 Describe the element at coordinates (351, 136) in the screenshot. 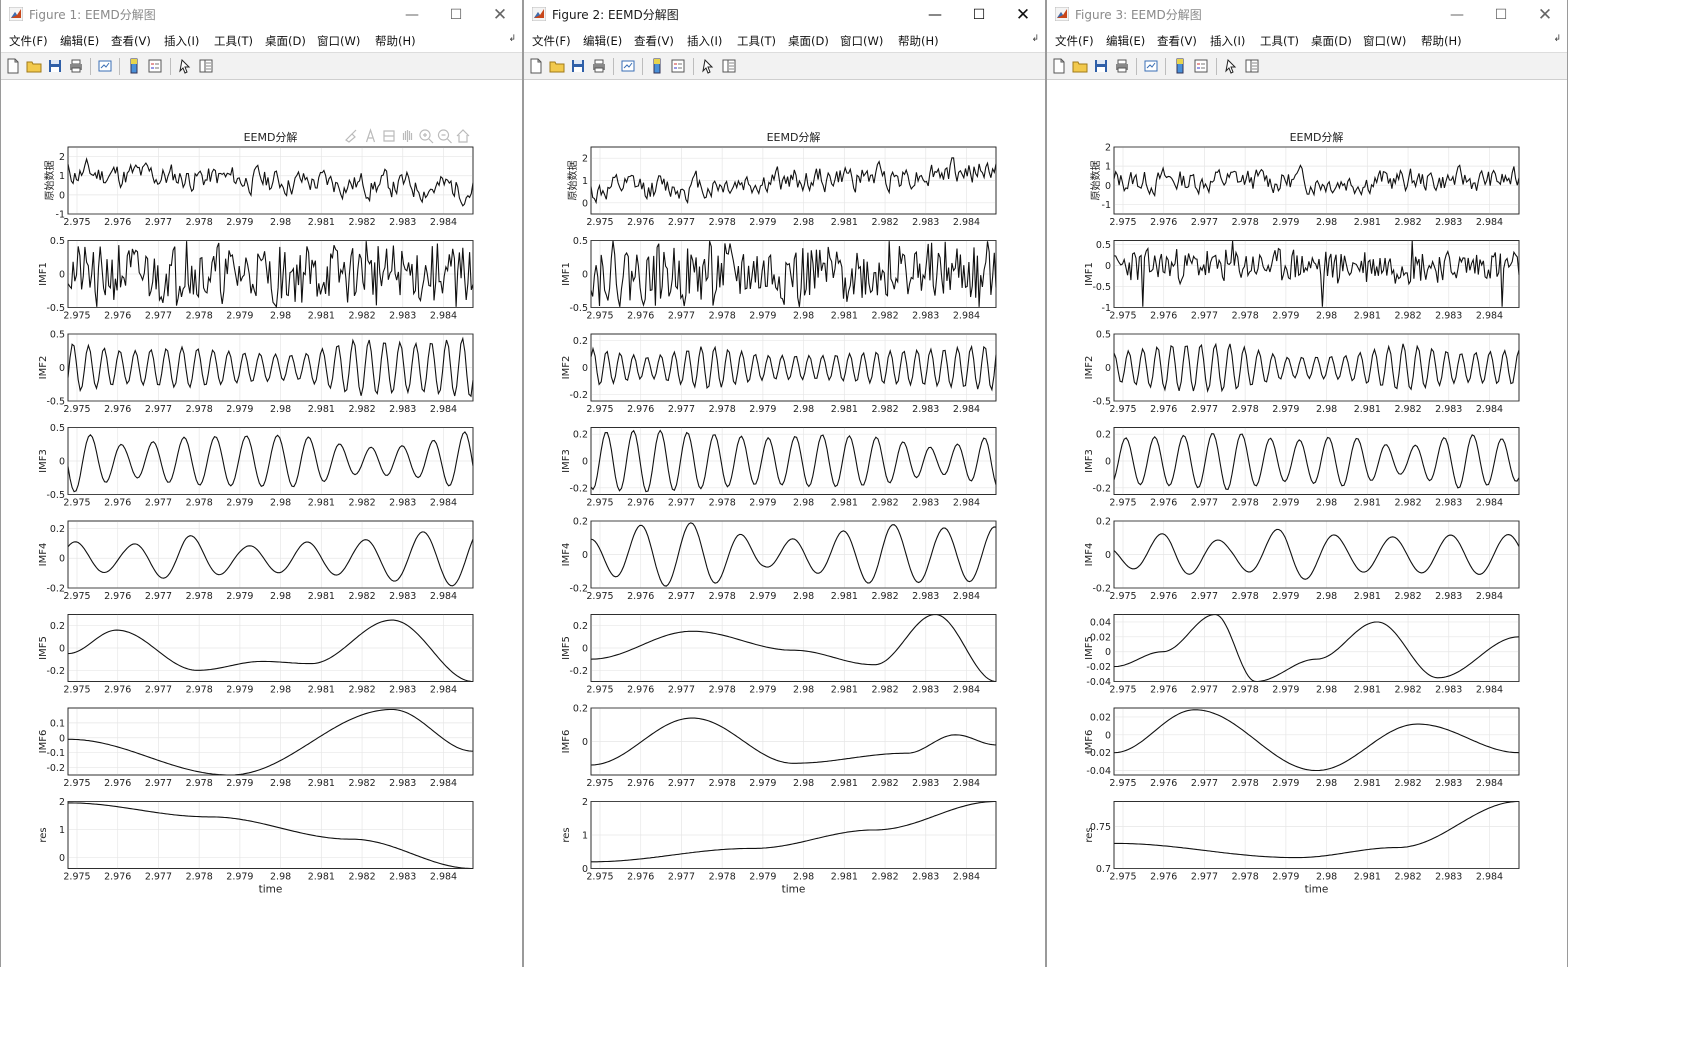

I see `brush-icon` at that location.